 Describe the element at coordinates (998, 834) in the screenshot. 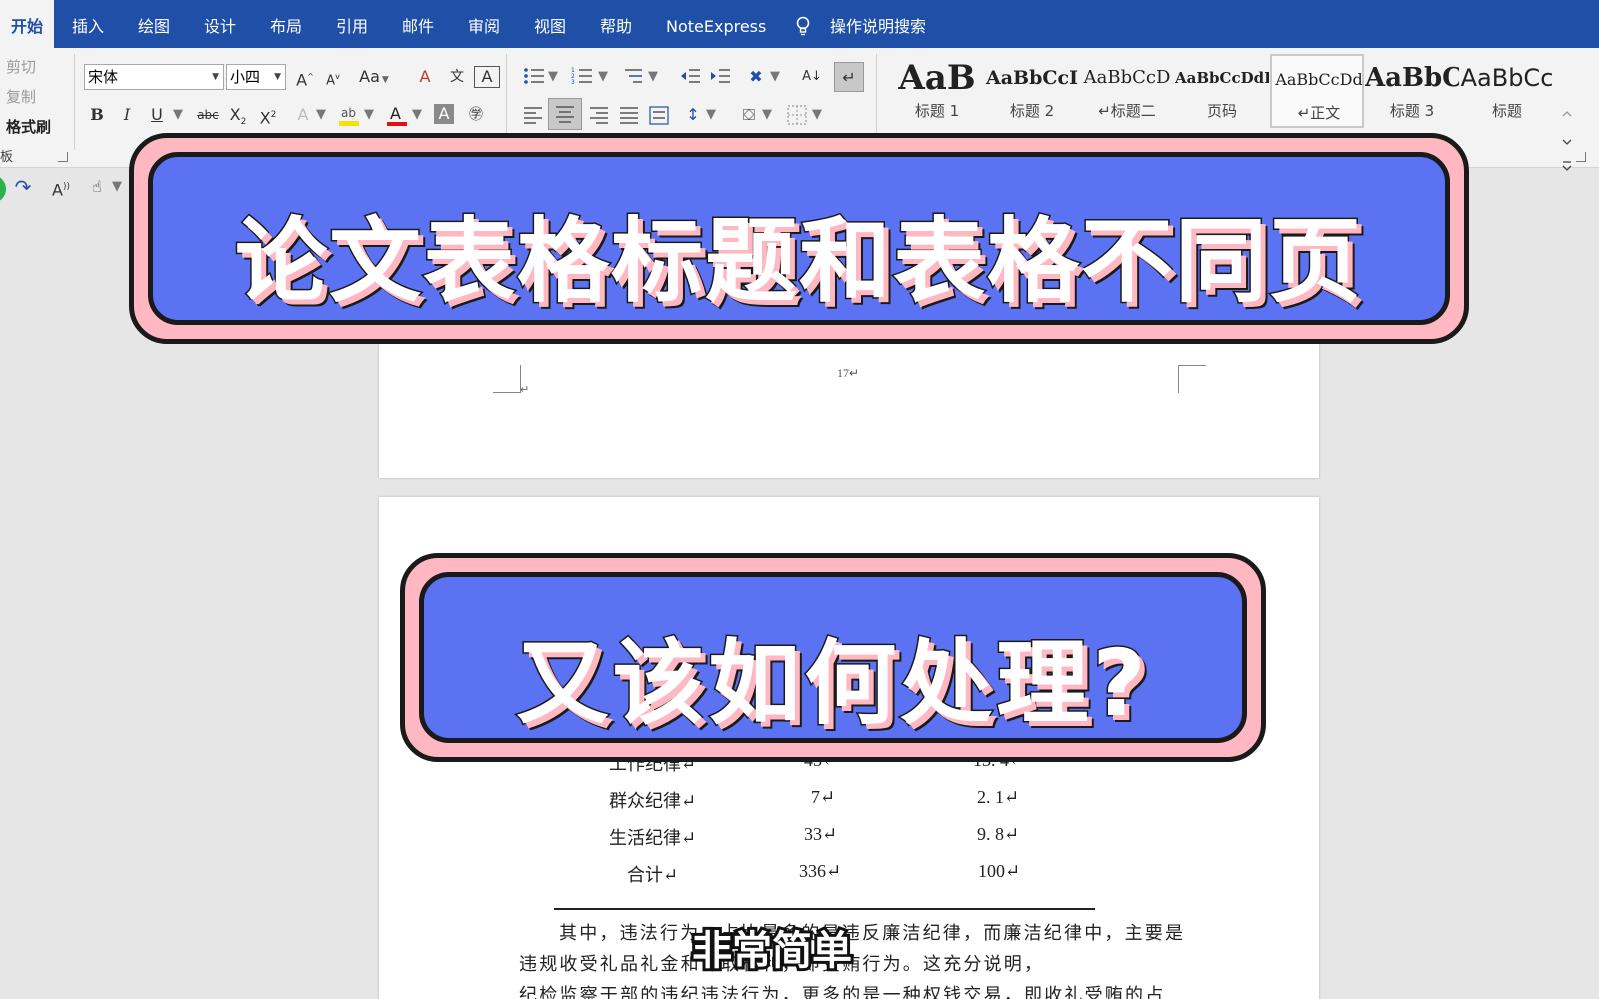

I see `table-cell: 9. 8↵` at that location.